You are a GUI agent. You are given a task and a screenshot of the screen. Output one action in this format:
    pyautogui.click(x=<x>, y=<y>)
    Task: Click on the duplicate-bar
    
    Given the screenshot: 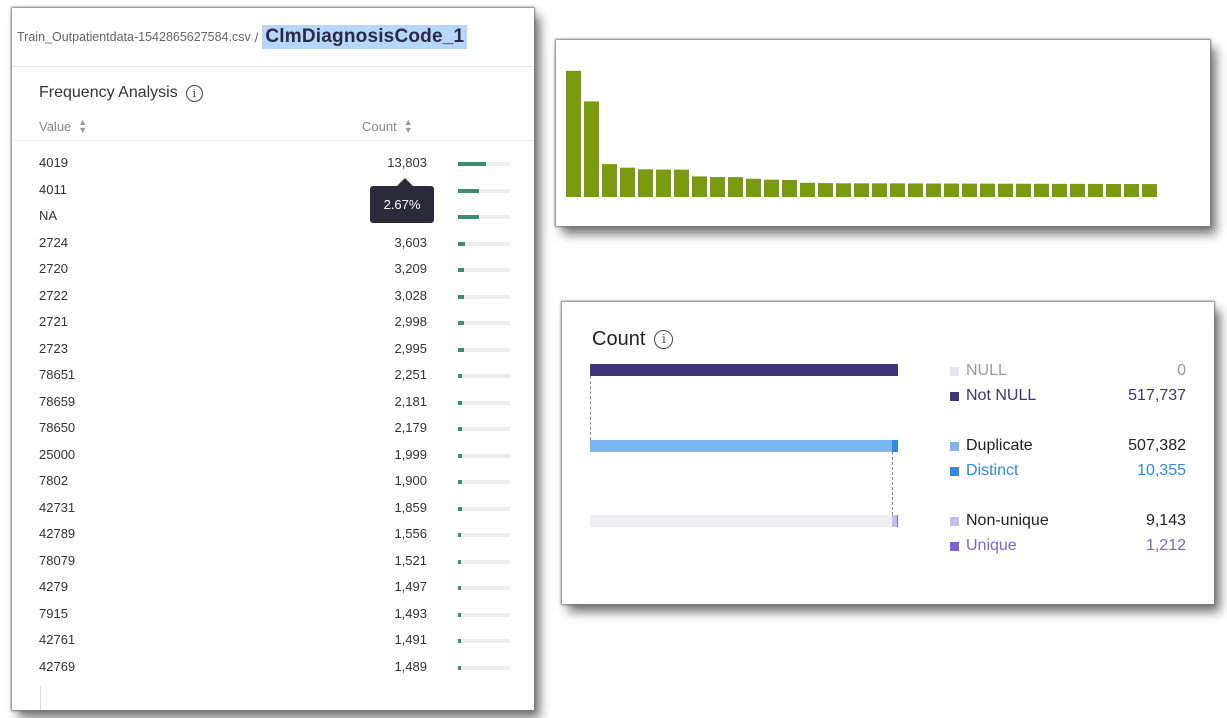 What is the action you would take?
    pyautogui.click(x=744, y=446)
    